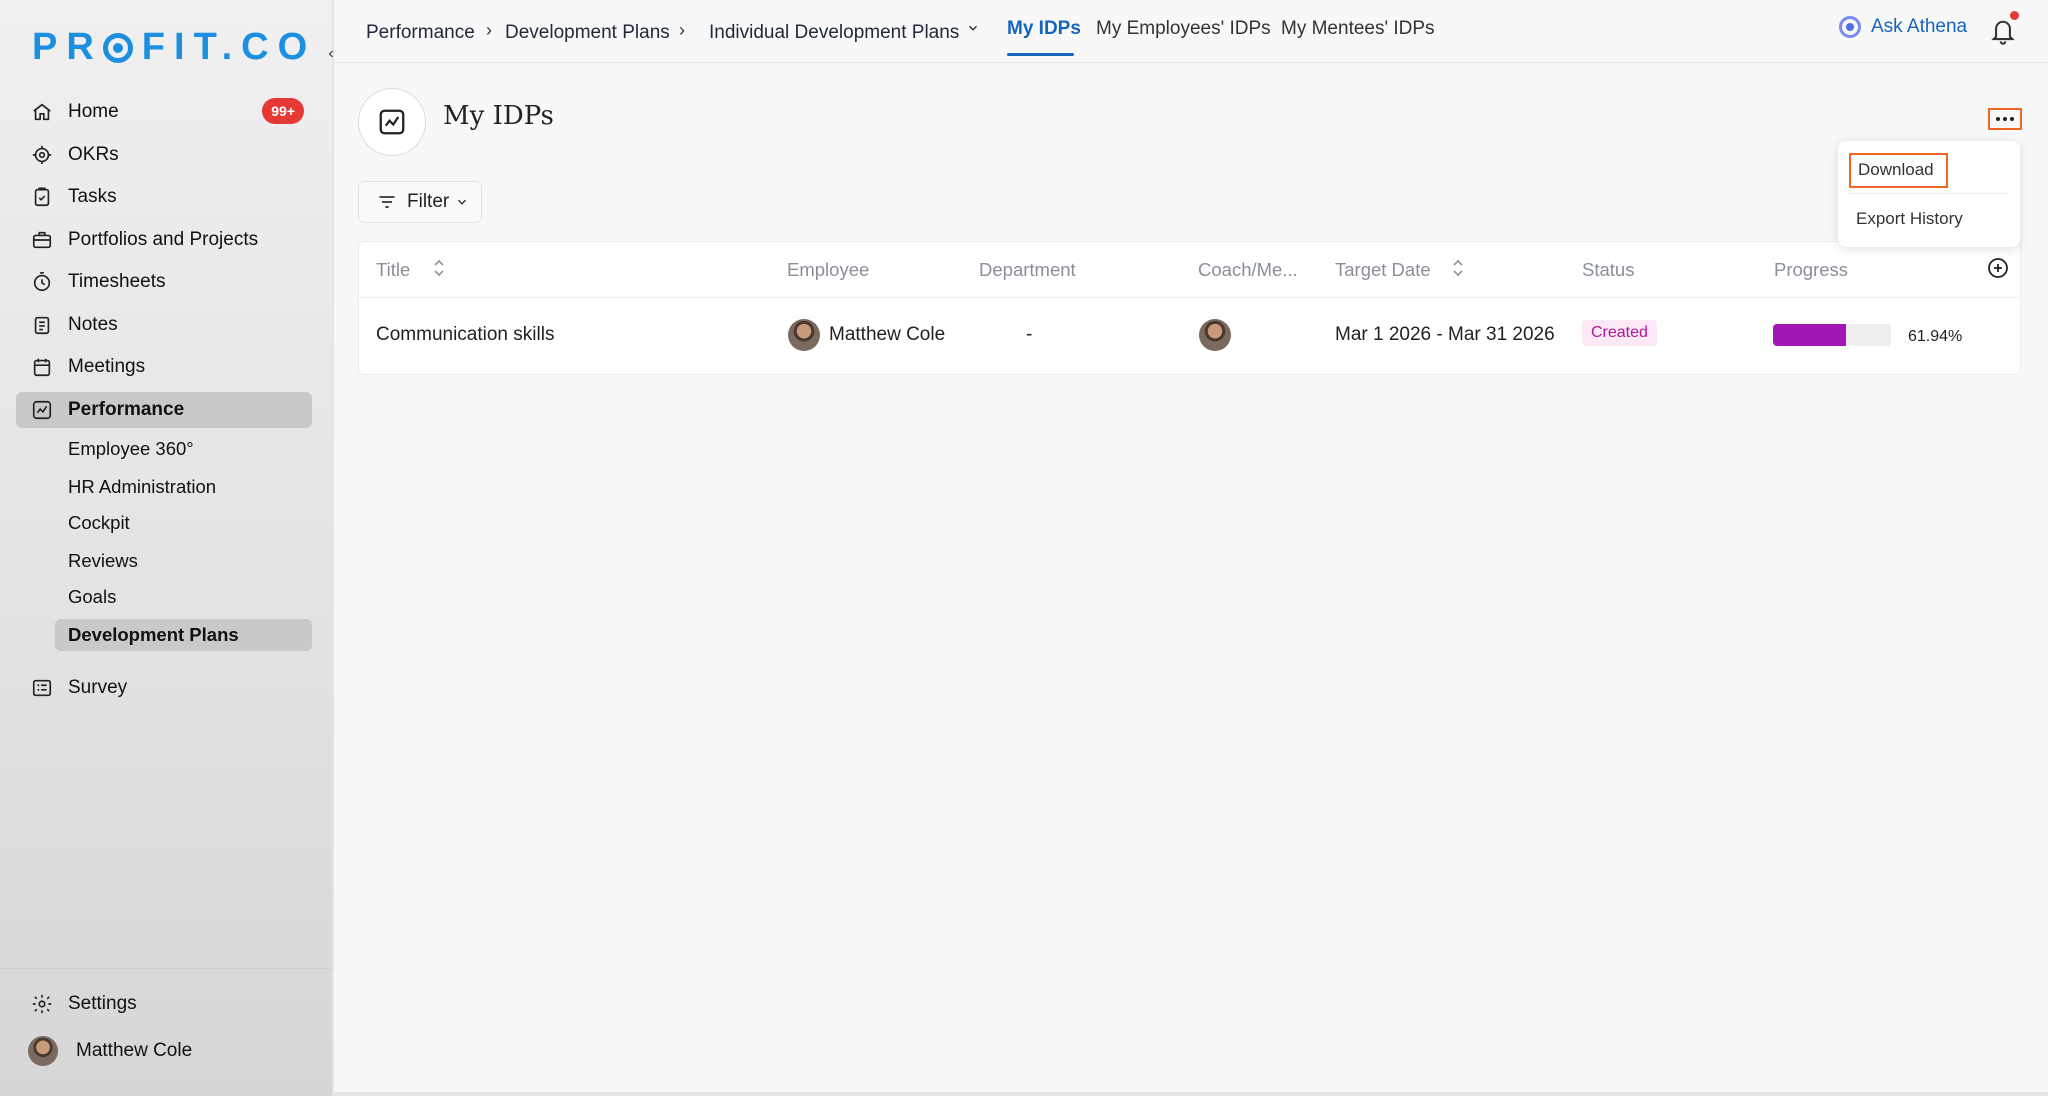 This screenshot has width=2048, height=1096. What do you see at coordinates (42, 197) in the screenshot?
I see `clipboard-check-icon` at bounding box center [42, 197].